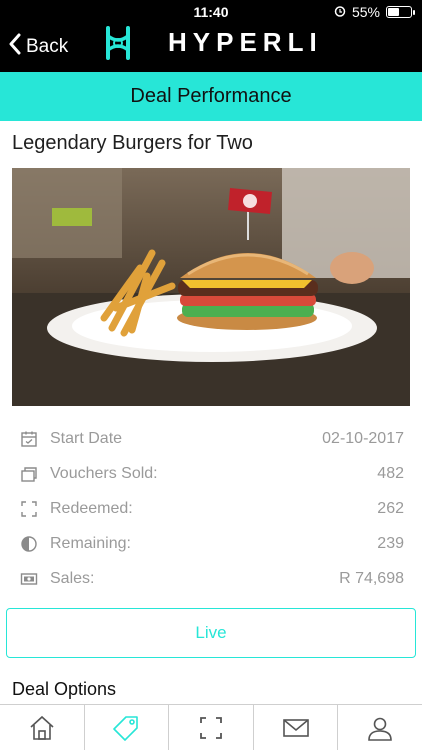  Describe the element at coordinates (104, 473) in the screenshot. I see `stat-label: Vouchers Sold:` at that location.